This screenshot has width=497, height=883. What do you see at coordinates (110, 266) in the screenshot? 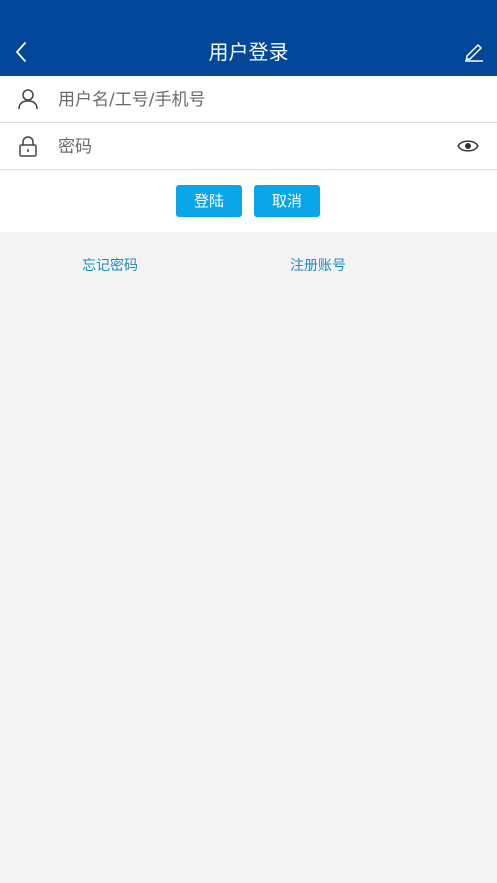
I see `forgot-password-link: 忘记密码` at bounding box center [110, 266].